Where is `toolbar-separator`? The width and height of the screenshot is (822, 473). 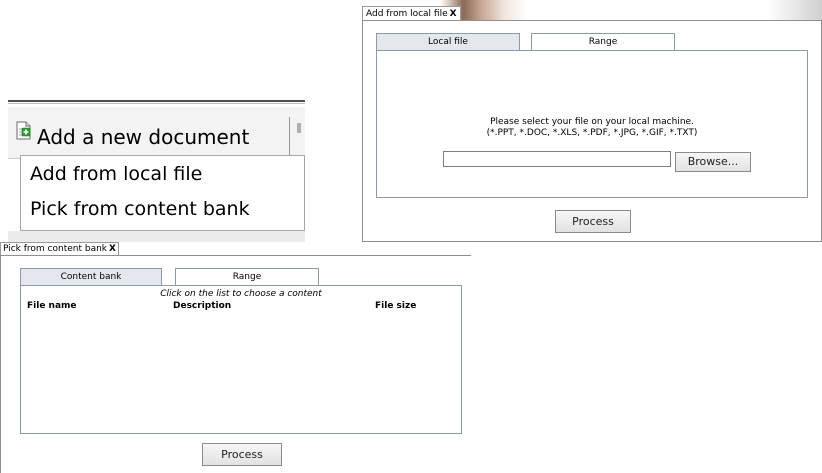
toolbar-separator is located at coordinates (289, 137).